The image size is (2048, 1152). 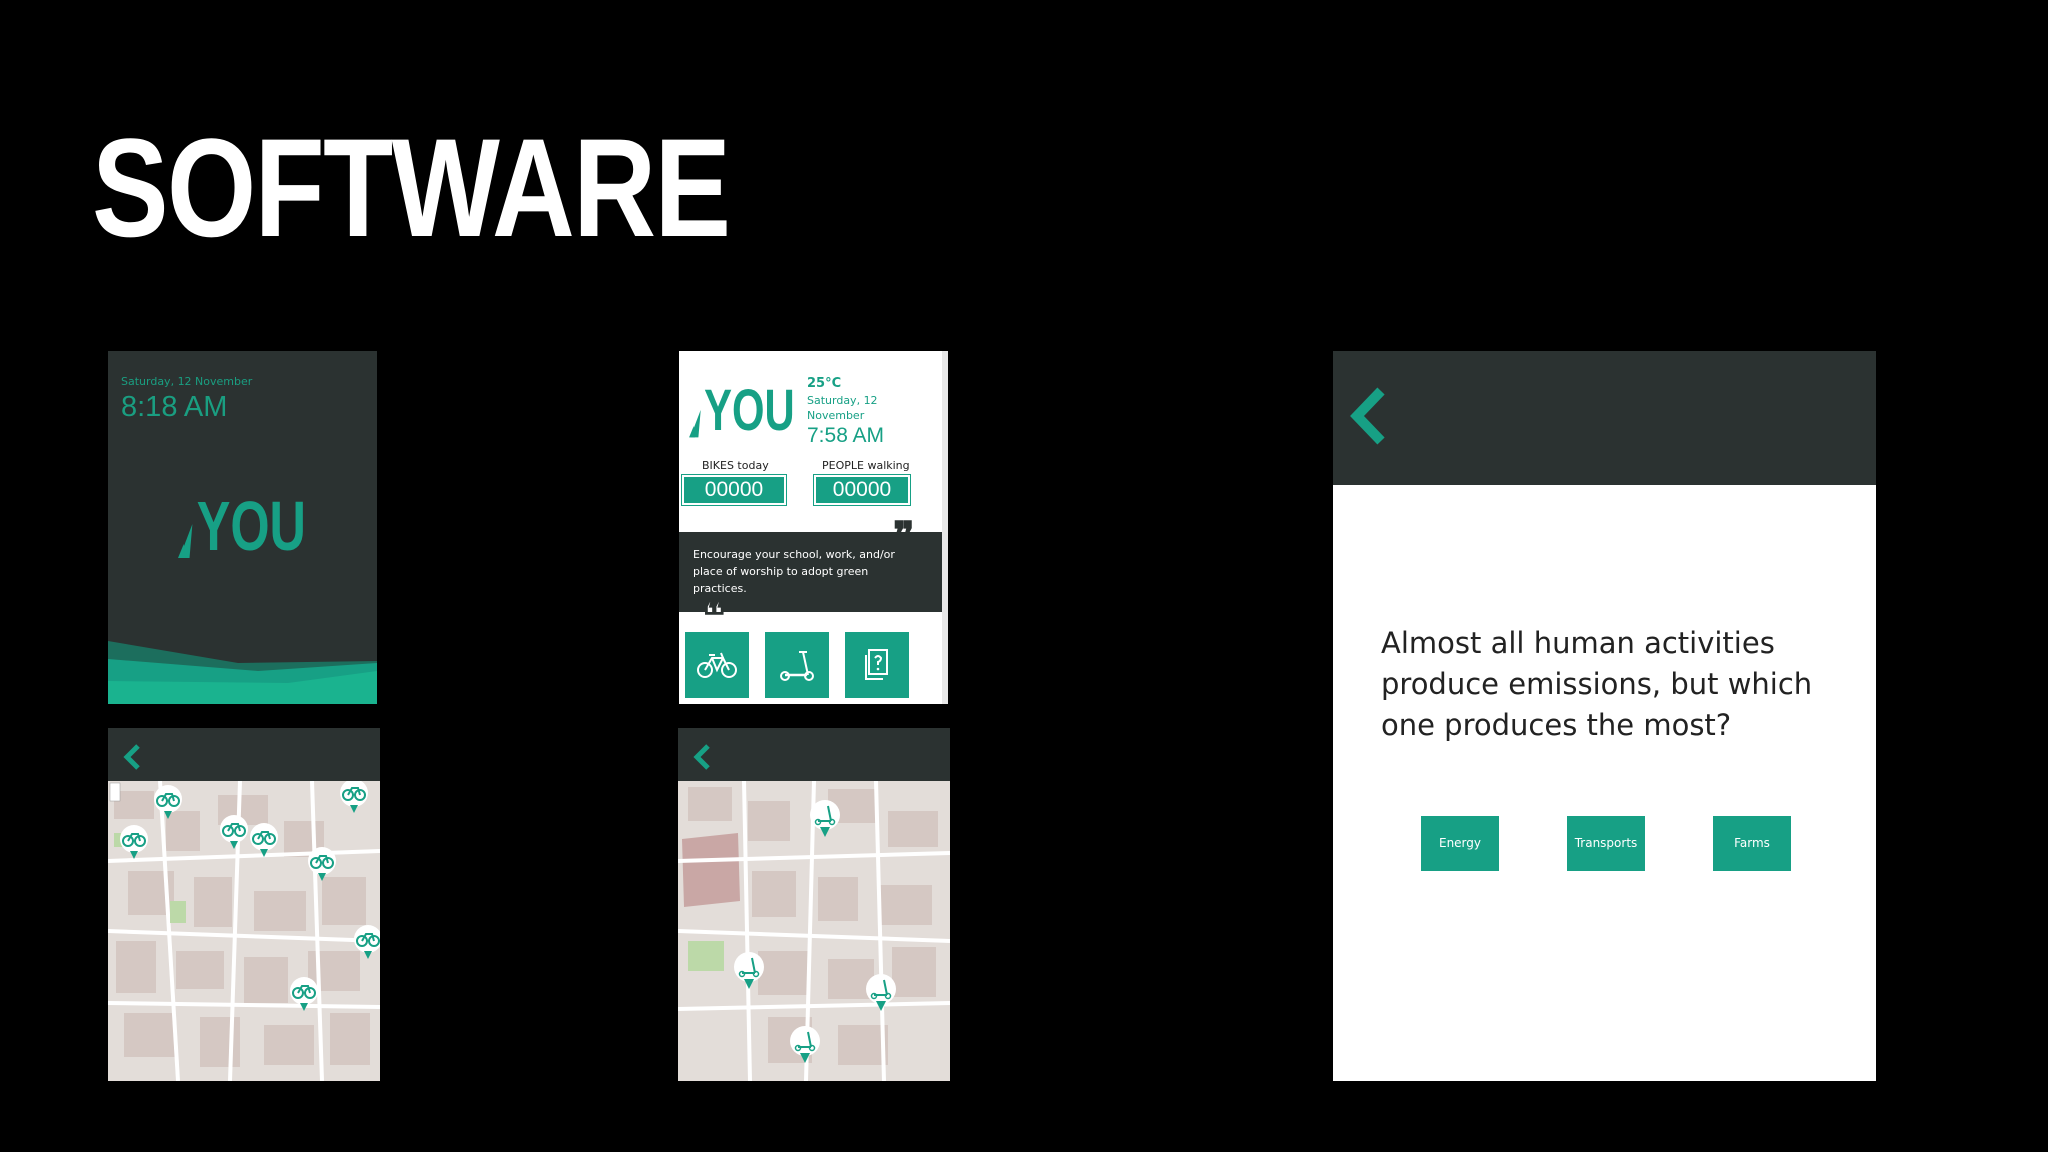 I want to click on dashboard-time: 7:58 AM, so click(x=846, y=435).